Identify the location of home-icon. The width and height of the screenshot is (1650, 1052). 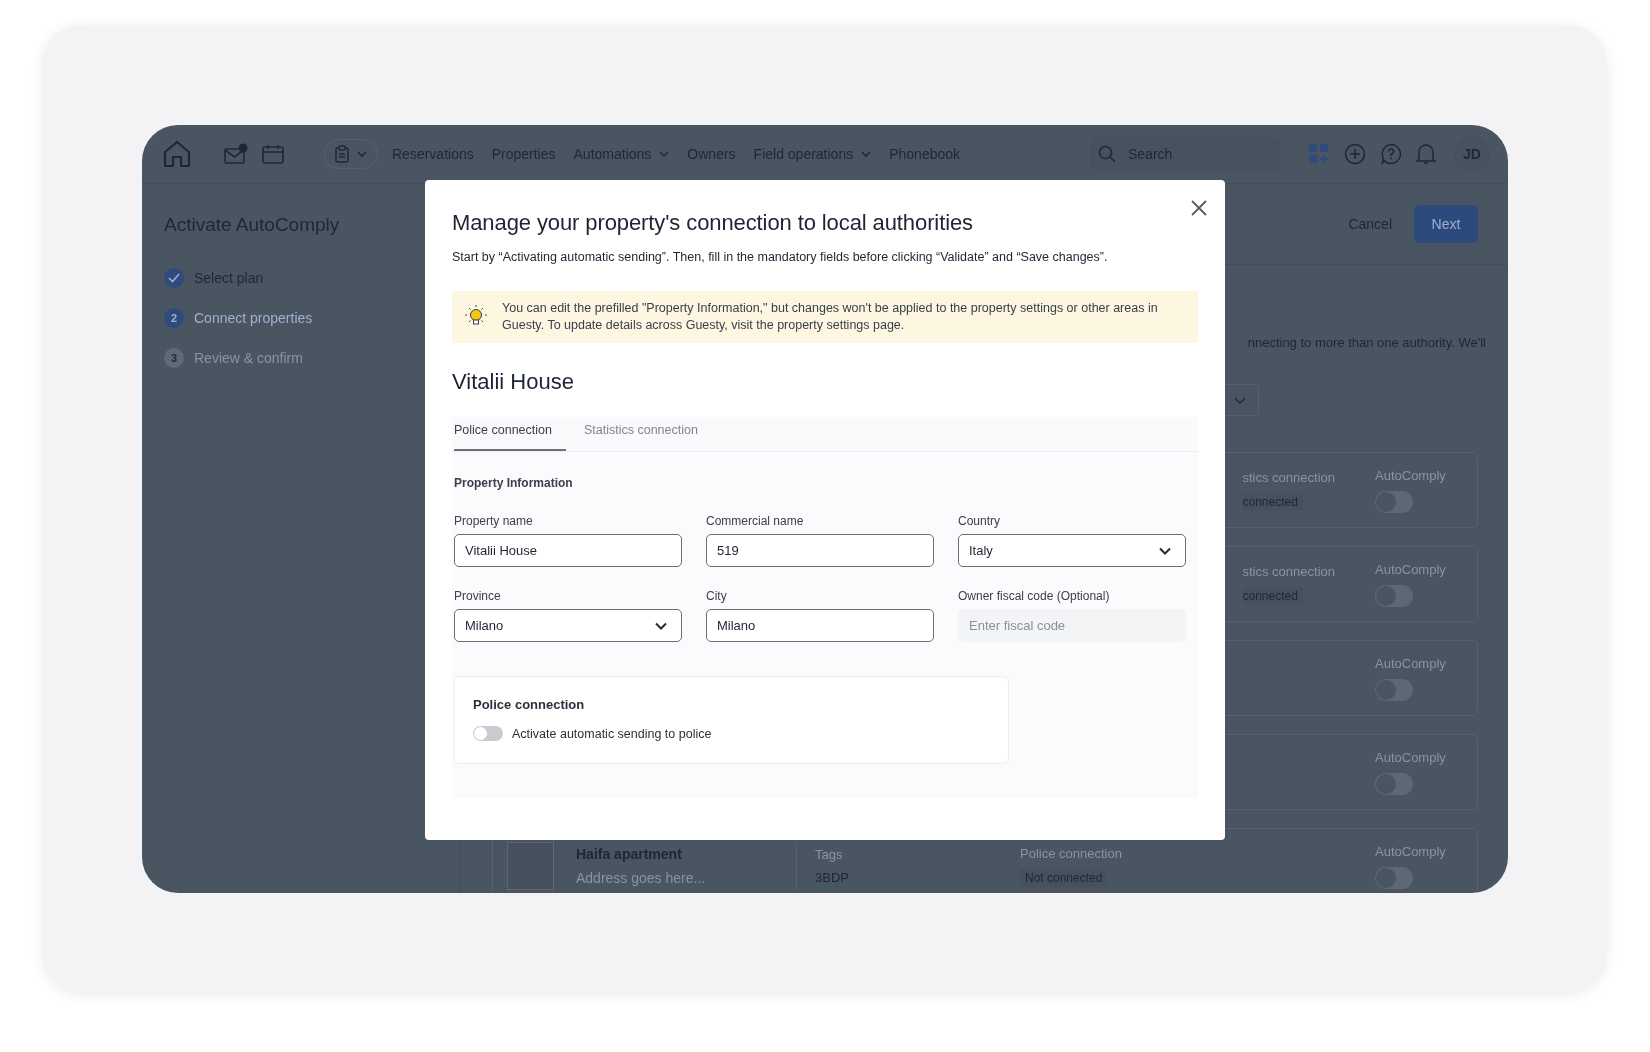
(177, 154).